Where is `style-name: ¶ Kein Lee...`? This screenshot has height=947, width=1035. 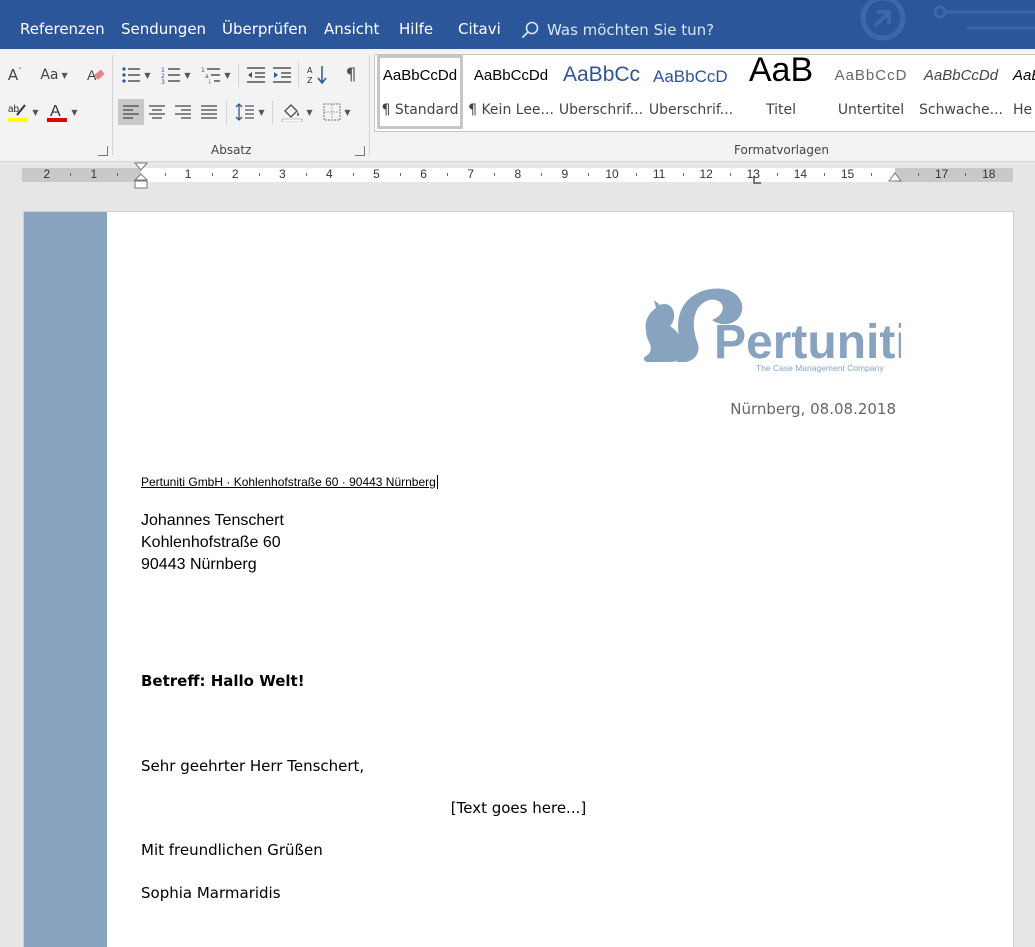 style-name: ¶ Kein Lee... is located at coordinates (511, 110).